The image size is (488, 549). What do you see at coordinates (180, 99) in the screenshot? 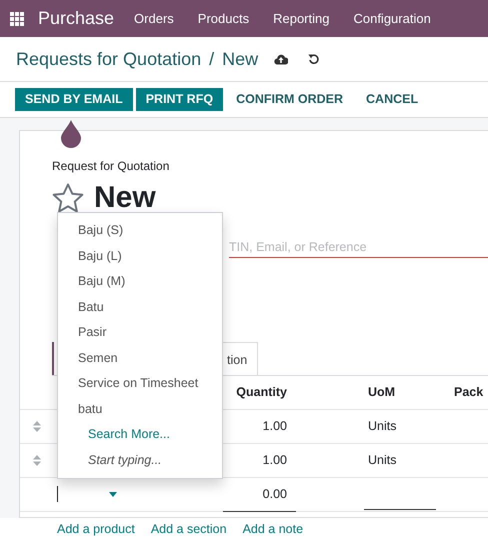
I see `action-button: PRINT RFQ` at bounding box center [180, 99].